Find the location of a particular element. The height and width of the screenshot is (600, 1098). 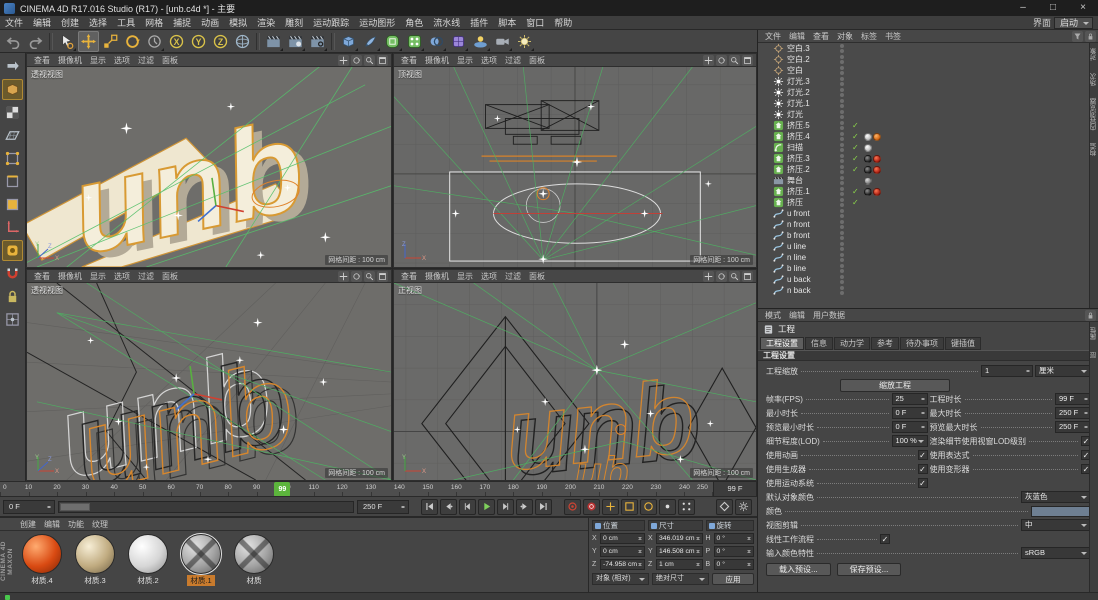

enable-quantizing-icon is located at coordinates (12, 319).